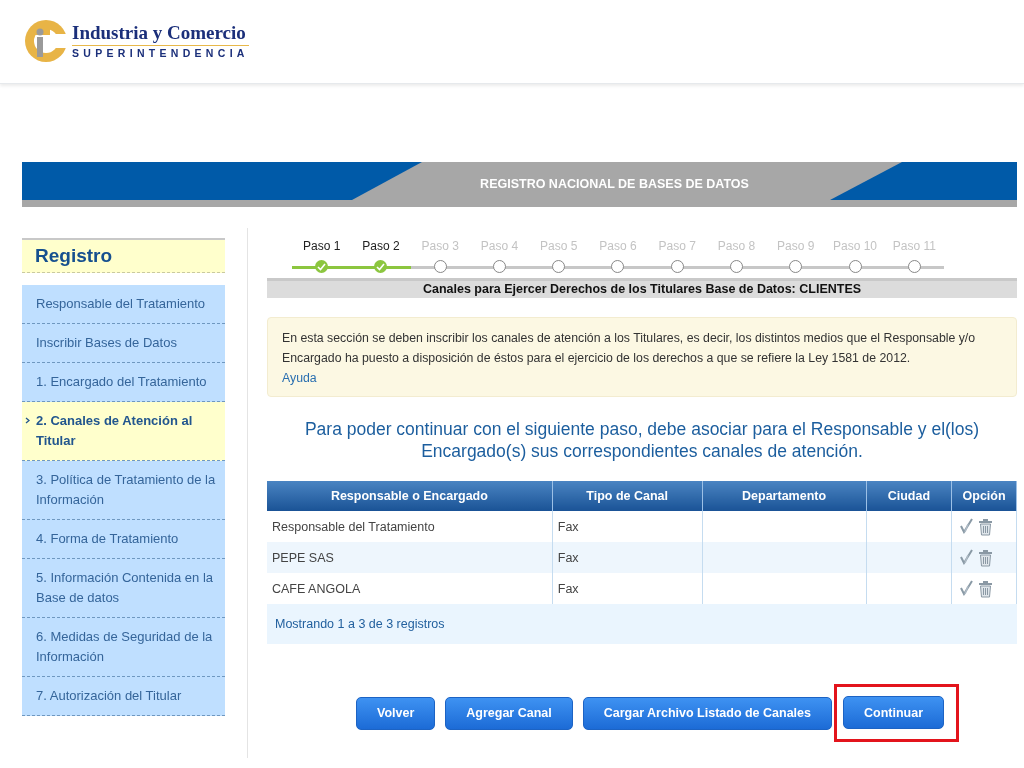 This screenshot has height=768, width=1024. What do you see at coordinates (707, 713) in the screenshot?
I see `action-button: Cargar Archivo Listado de Canales` at bounding box center [707, 713].